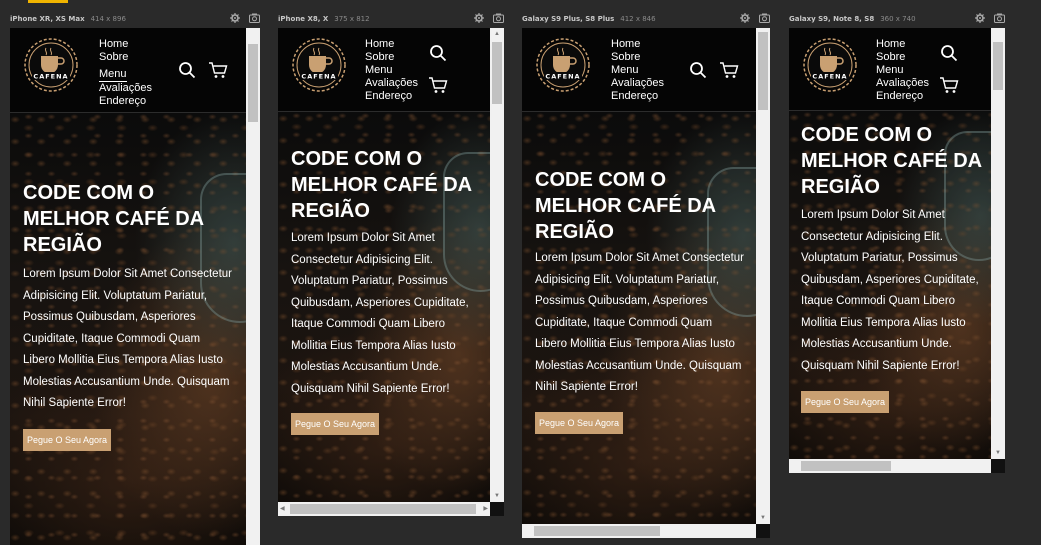  I want to click on device-name: Galaxy S9 Plus, S8 Plus, so click(568, 19).